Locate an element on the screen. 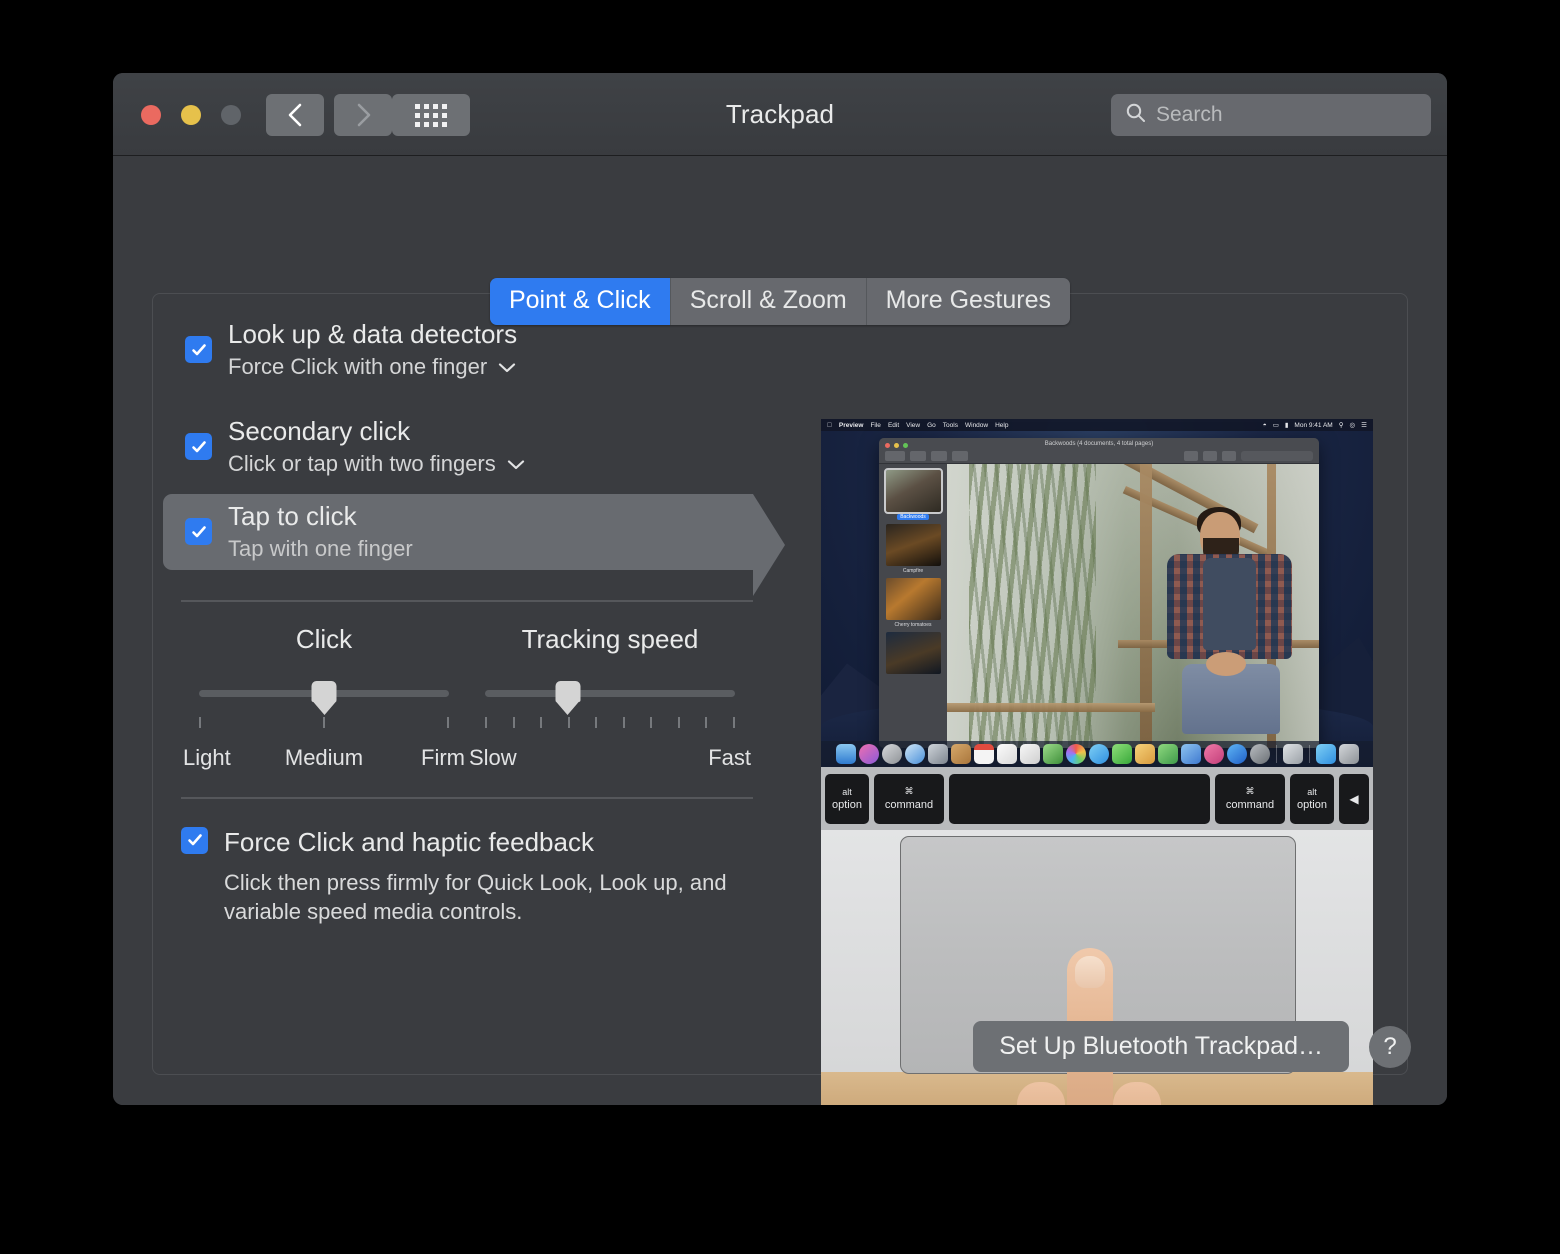 Image resolution: width=1560 pixels, height=1254 pixels. annotate-icon is located at coordinates (1229, 456).